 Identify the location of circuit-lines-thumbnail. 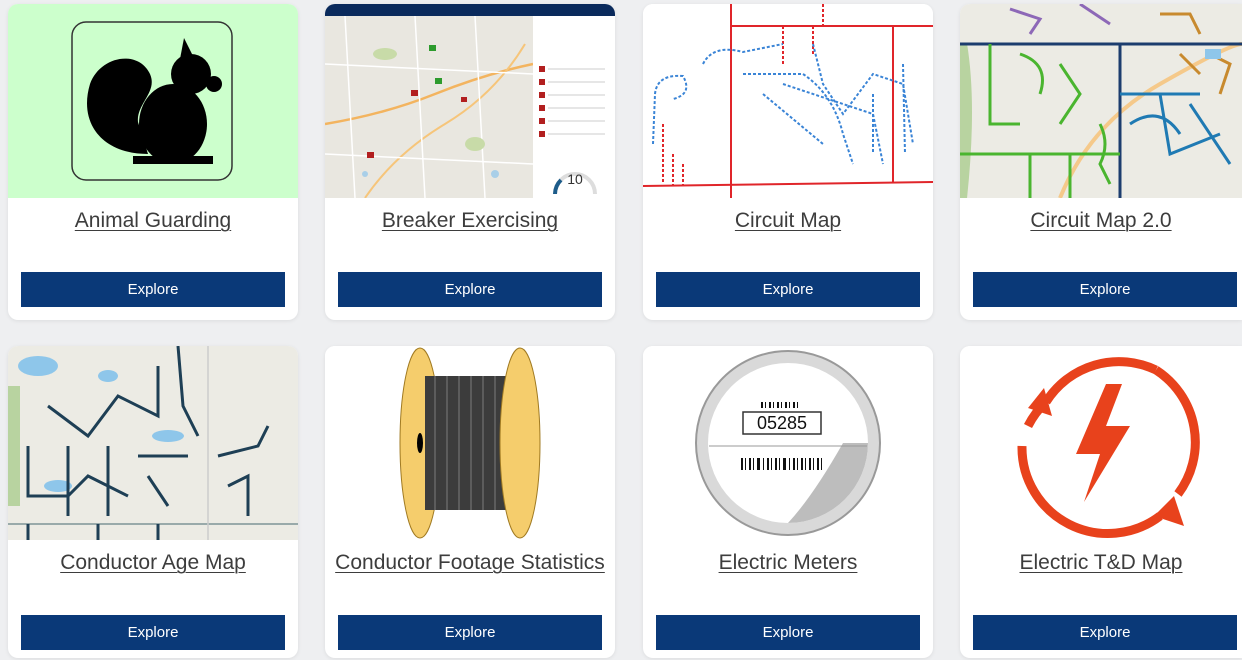
(788, 101).